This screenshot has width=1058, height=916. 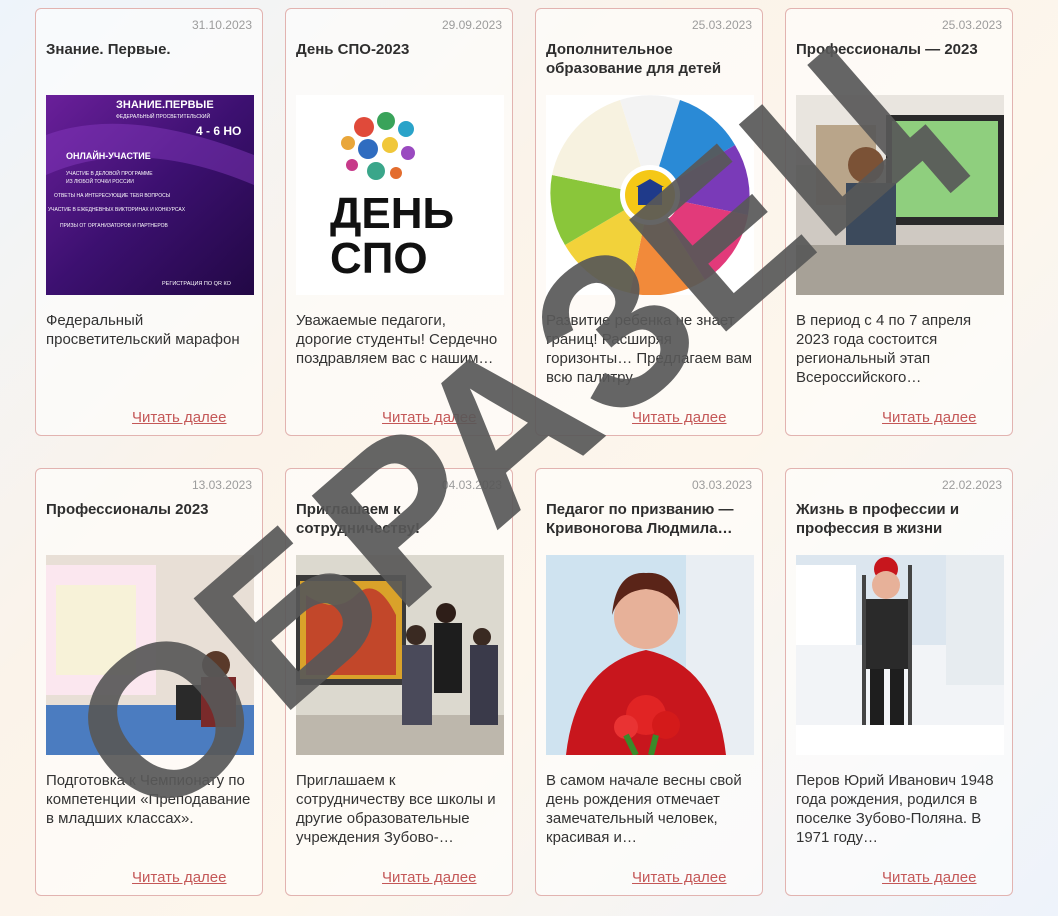 What do you see at coordinates (379, 258) in the screenshot?
I see `svg-text: СПО` at bounding box center [379, 258].